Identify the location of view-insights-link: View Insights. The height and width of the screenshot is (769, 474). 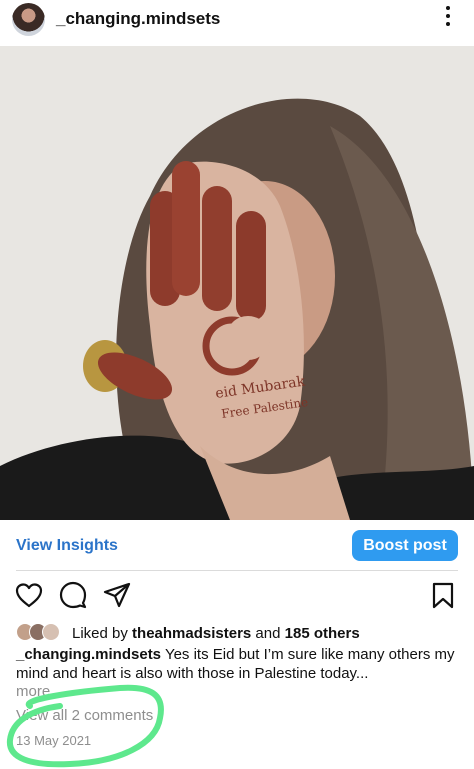
(67, 546).